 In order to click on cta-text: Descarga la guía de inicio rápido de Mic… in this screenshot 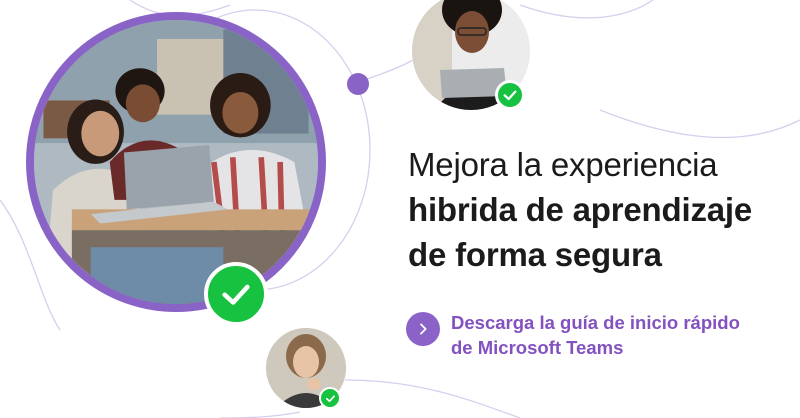, I will do `click(595, 335)`.